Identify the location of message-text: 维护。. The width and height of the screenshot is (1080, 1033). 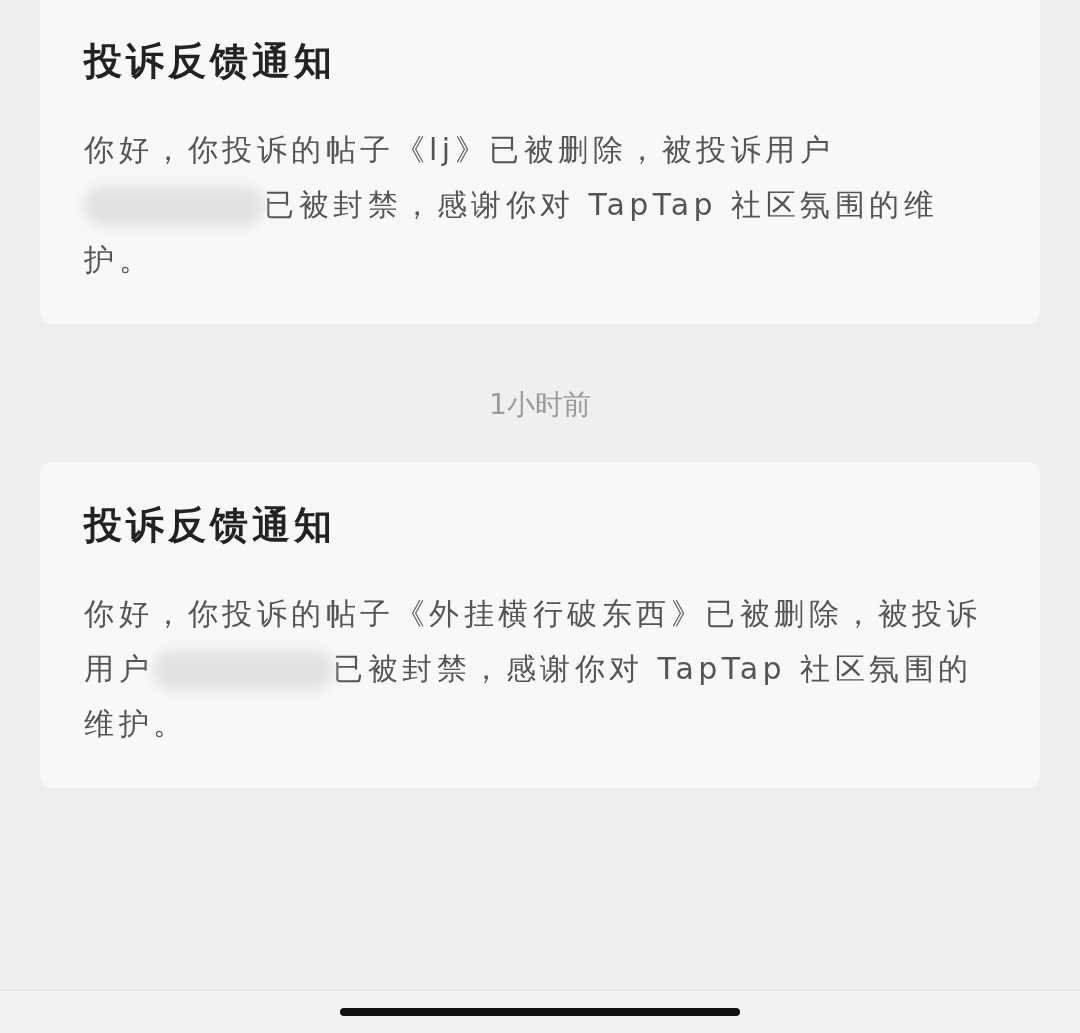
(136, 724).